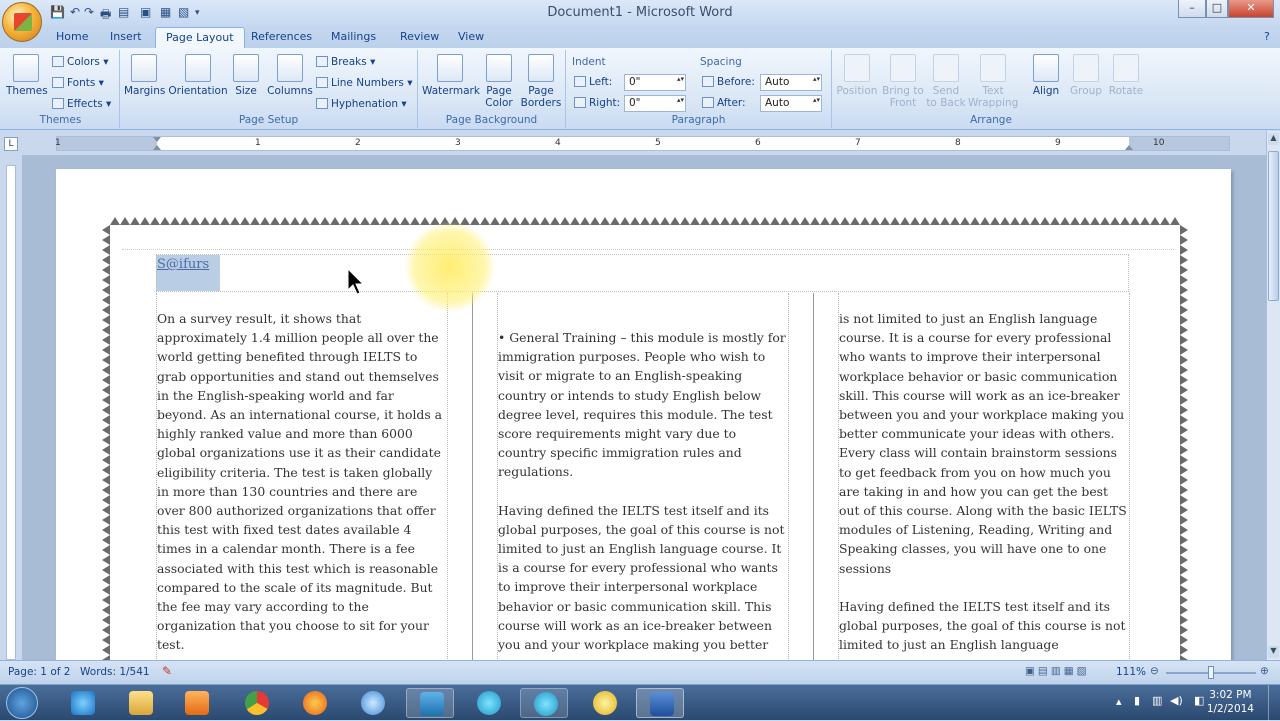  I want to click on cursor-app-icon, so click(605, 703).